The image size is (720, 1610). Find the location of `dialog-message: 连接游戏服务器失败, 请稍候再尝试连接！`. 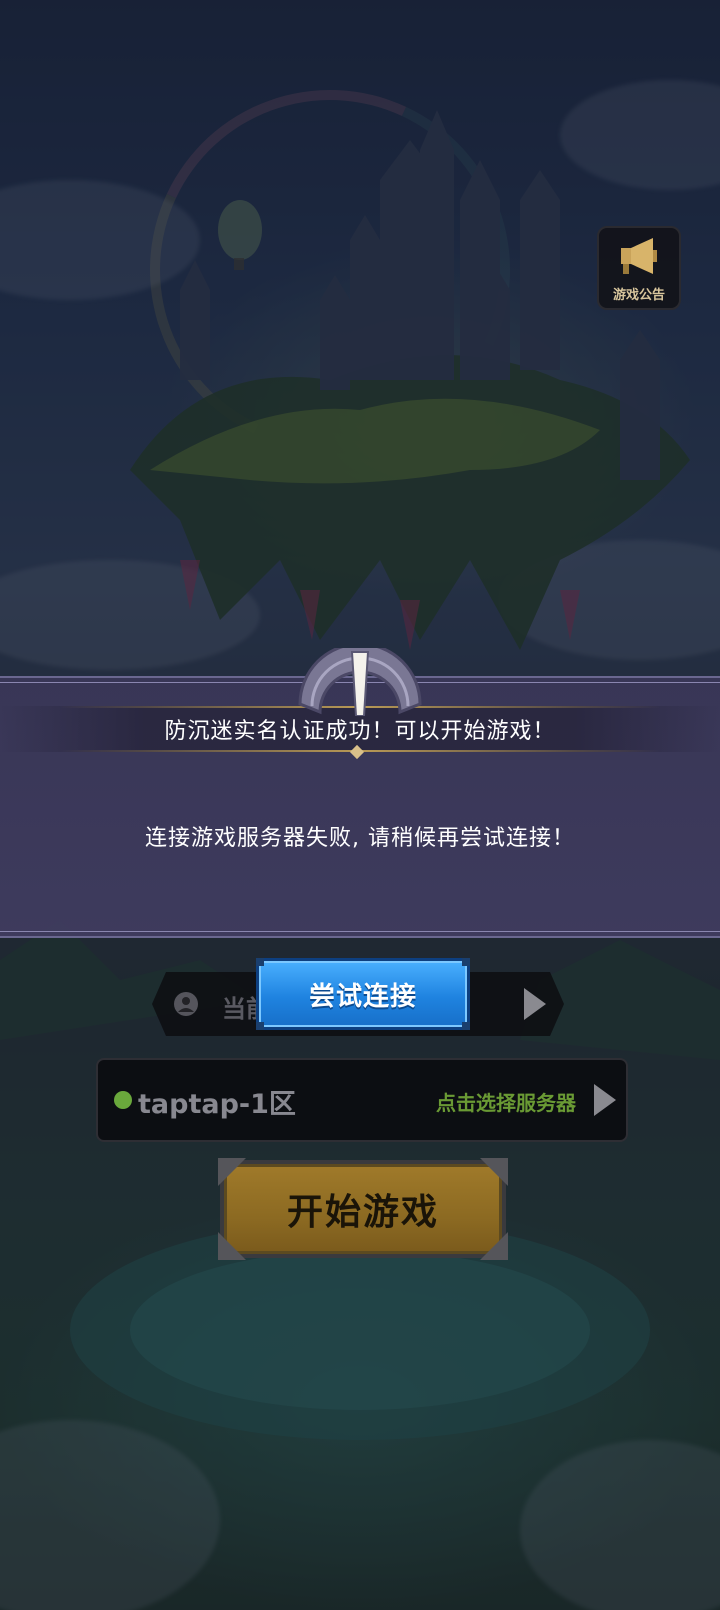

dialog-message: 连接游戏服务器失败, 请稍候再尝试连接！ is located at coordinates (360, 838).